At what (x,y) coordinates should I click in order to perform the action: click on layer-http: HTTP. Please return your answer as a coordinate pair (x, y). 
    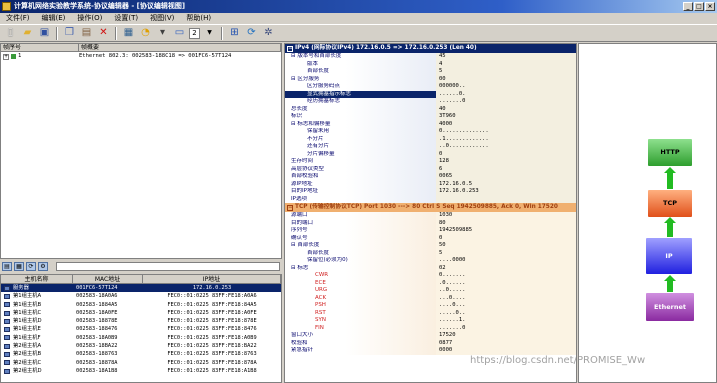
    Looking at the image, I should click on (670, 152).